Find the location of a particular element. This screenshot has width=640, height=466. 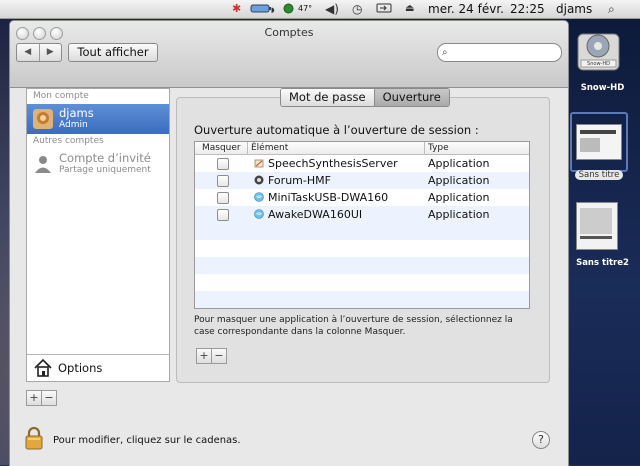

sidebar-item-guest: Compte d’invité Partage uniquement is located at coordinates (98, 164).